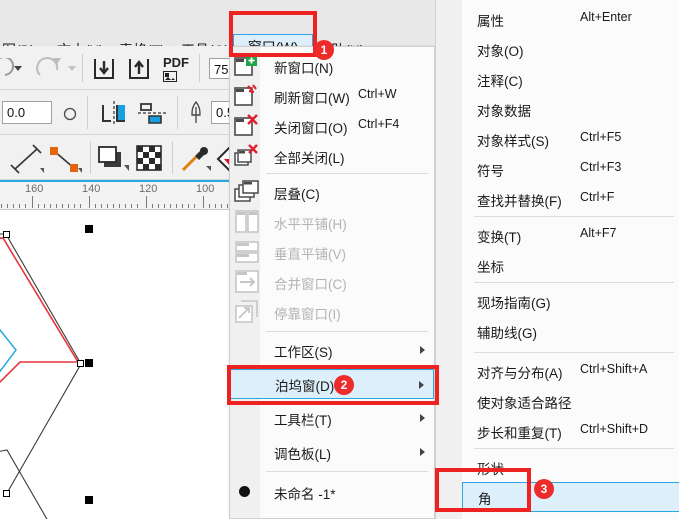 The height and width of the screenshot is (519, 679). What do you see at coordinates (332, 192) in the screenshot?
I see `menu-item-cascade: 层叠(C)` at bounding box center [332, 192].